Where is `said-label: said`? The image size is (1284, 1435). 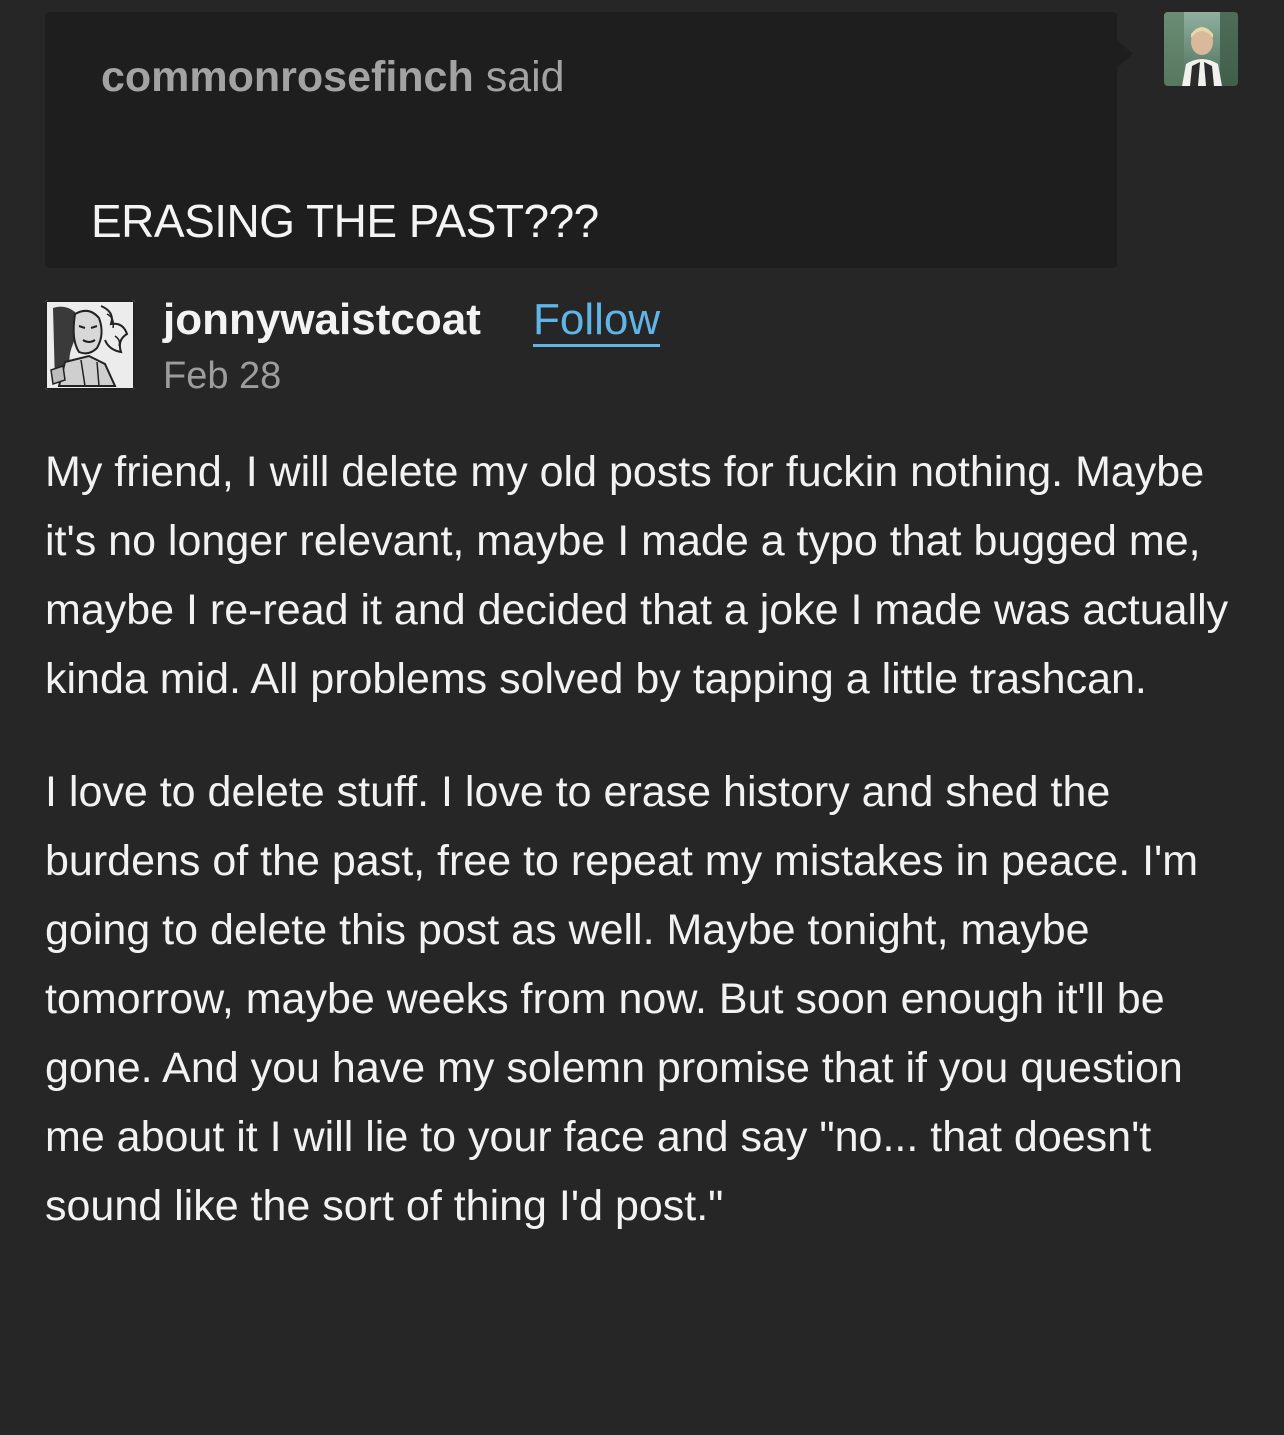
said-label: said is located at coordinates (525, 77).